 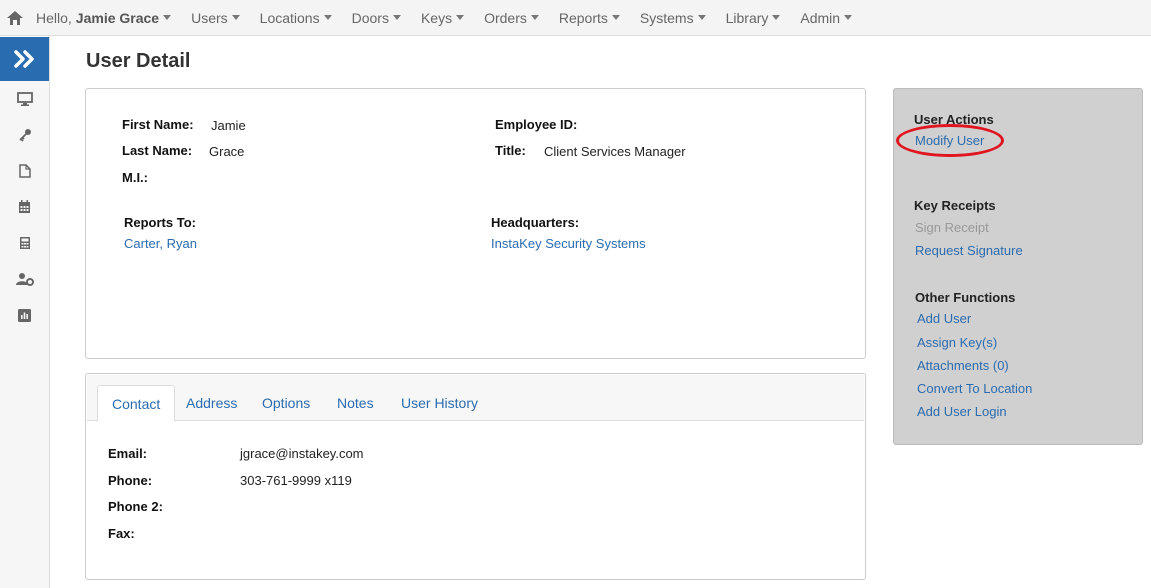 What do you see at coordinates (227, 151) in the screenshot?
I see `last-name-value: Grace` at bounding box center [227, 151].